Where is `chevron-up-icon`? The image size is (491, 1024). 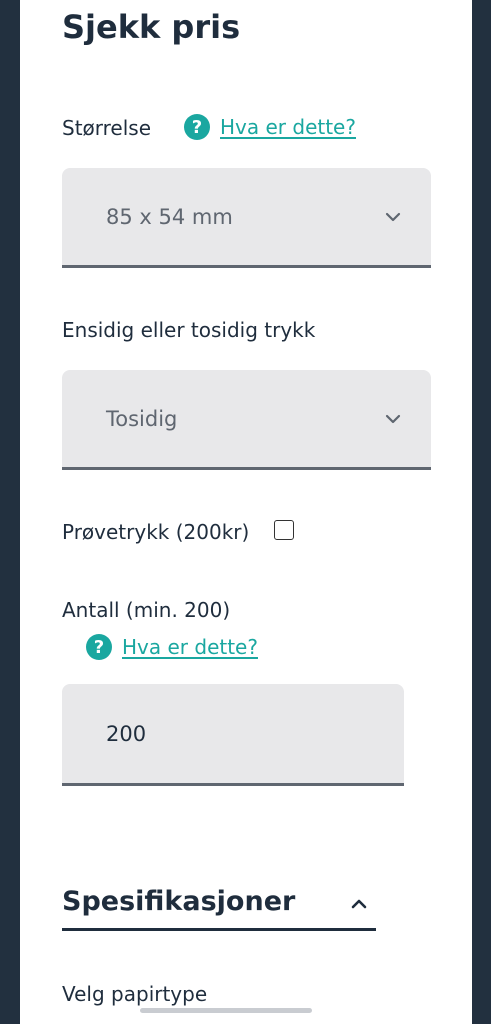 chevron-up-icon is located at coordinates (359, 903).